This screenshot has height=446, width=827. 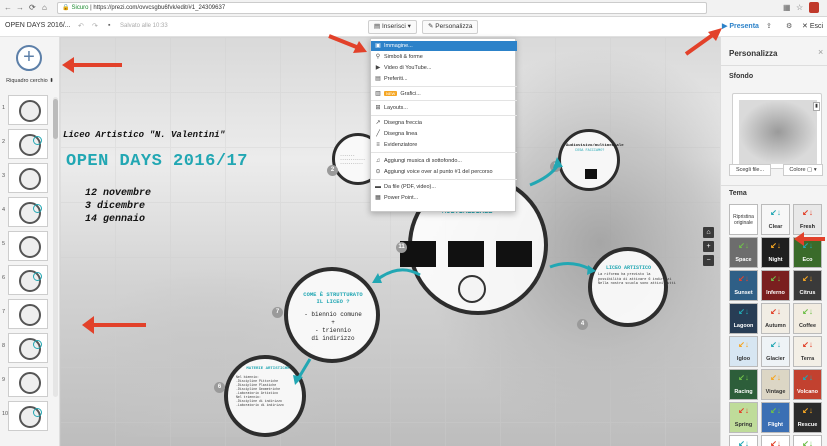 I want to click on theme-swatch: ↙↓ Terra, so click(x=807, y=351).